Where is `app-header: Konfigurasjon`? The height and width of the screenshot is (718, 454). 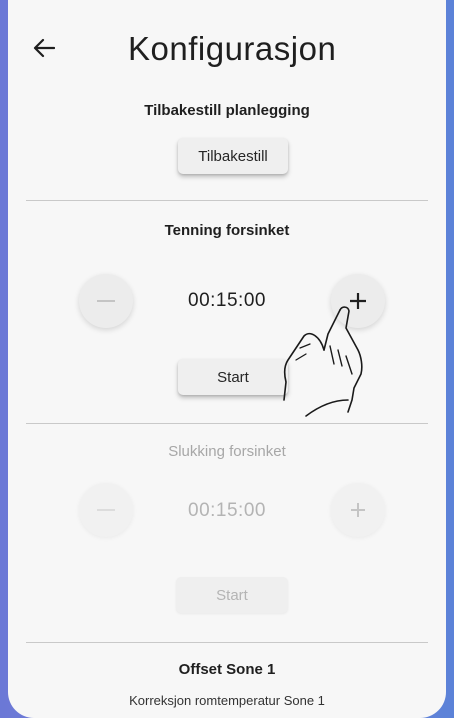 app-header: Konfigurasjon is located at coordinates (227, 50).